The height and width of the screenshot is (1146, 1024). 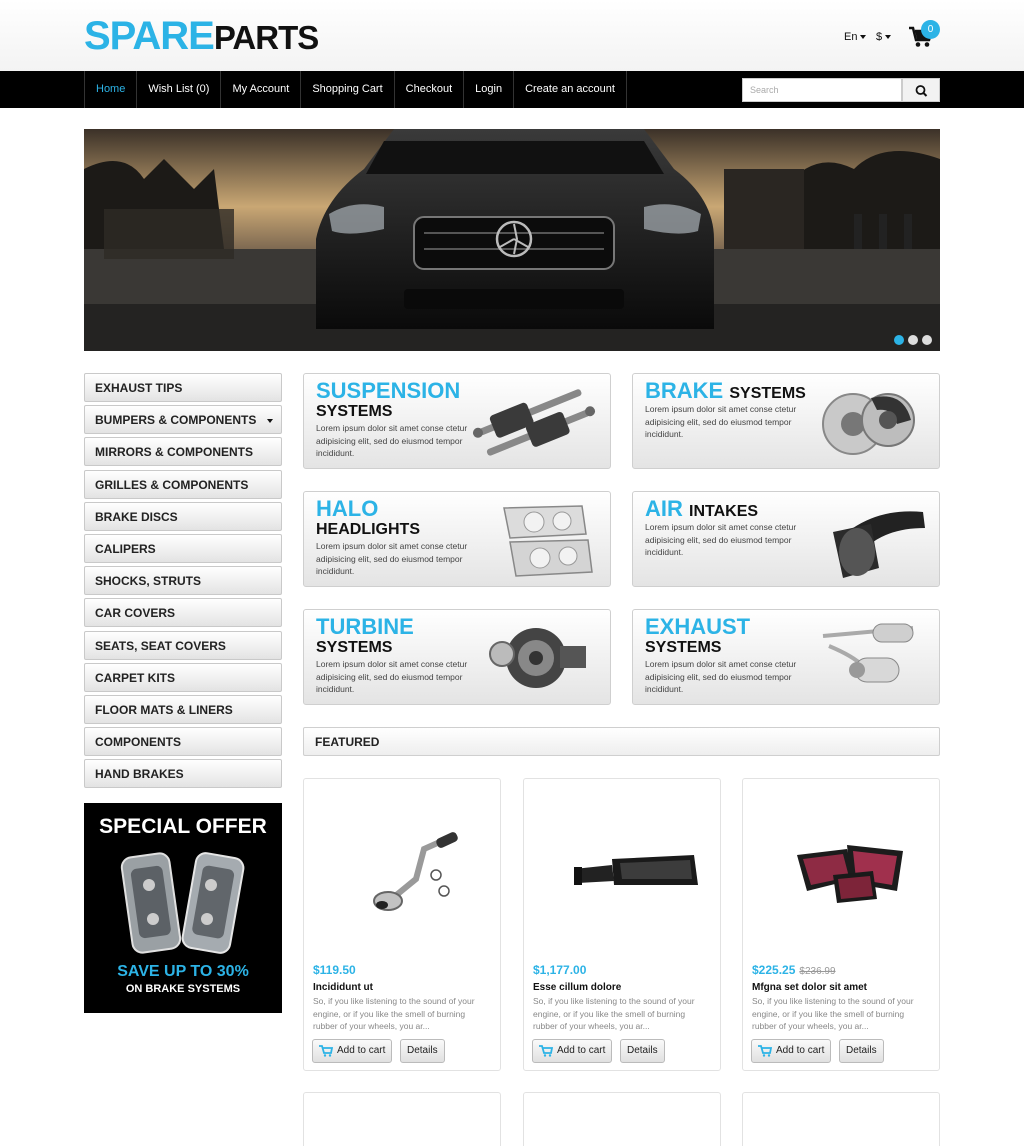 What do you see at coordinates (622, 874) in the screenshot?
I see `product-image-mirror` at bounding box center [622, 874].